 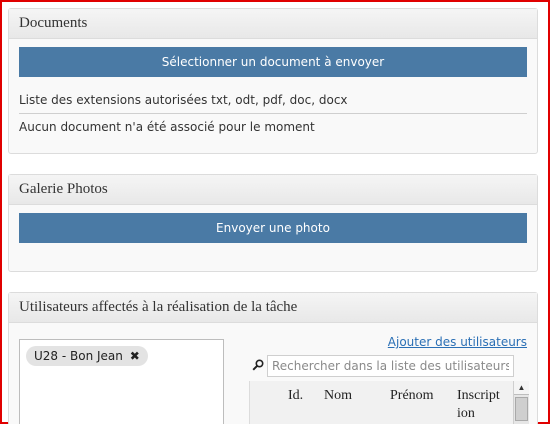 What do you see at coordinates (338, 396) in the screenshot?
I see `column-header-nom: Nom` at bounding box center [338, 396].